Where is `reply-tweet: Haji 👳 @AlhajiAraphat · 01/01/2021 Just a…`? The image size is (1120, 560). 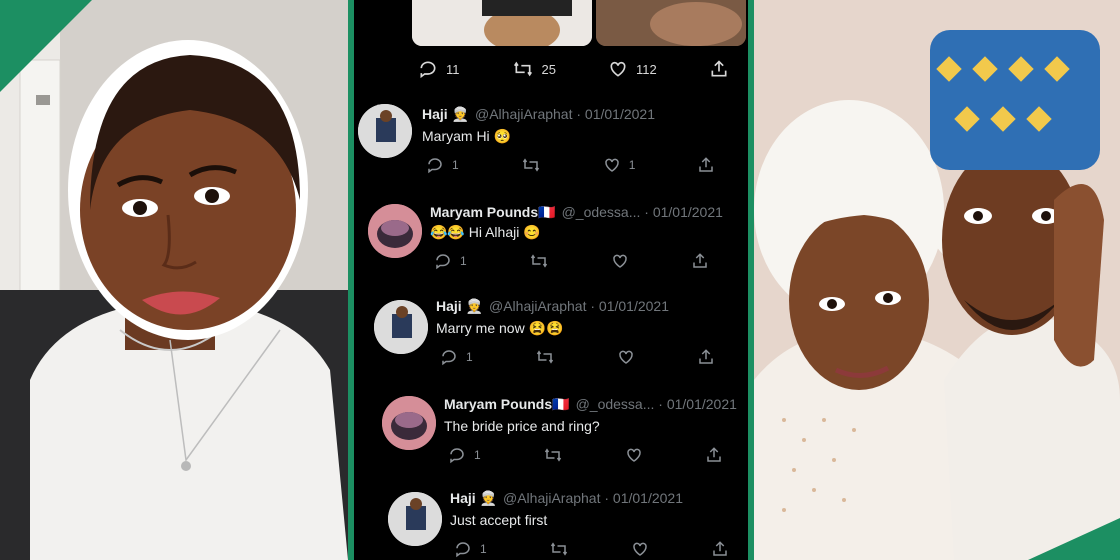 reply-tweet: Haji 👳 @AlhajiAraphat · 01/01/2021 Just a… is located at coordinates (571, 525).